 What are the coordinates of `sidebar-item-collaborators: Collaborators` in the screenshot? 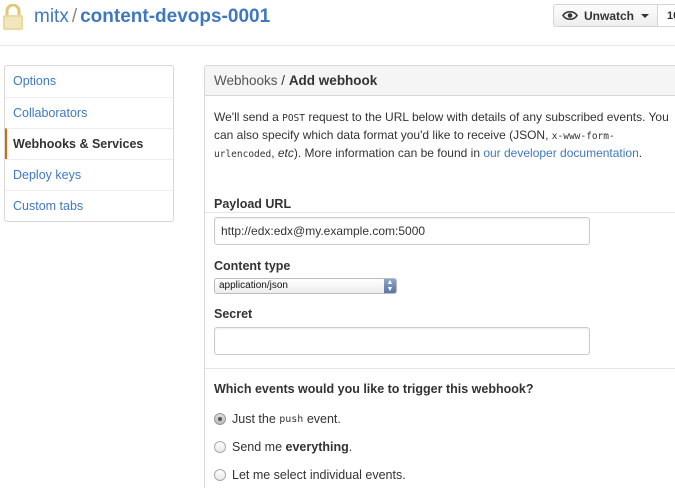 It's located at (89, 112).